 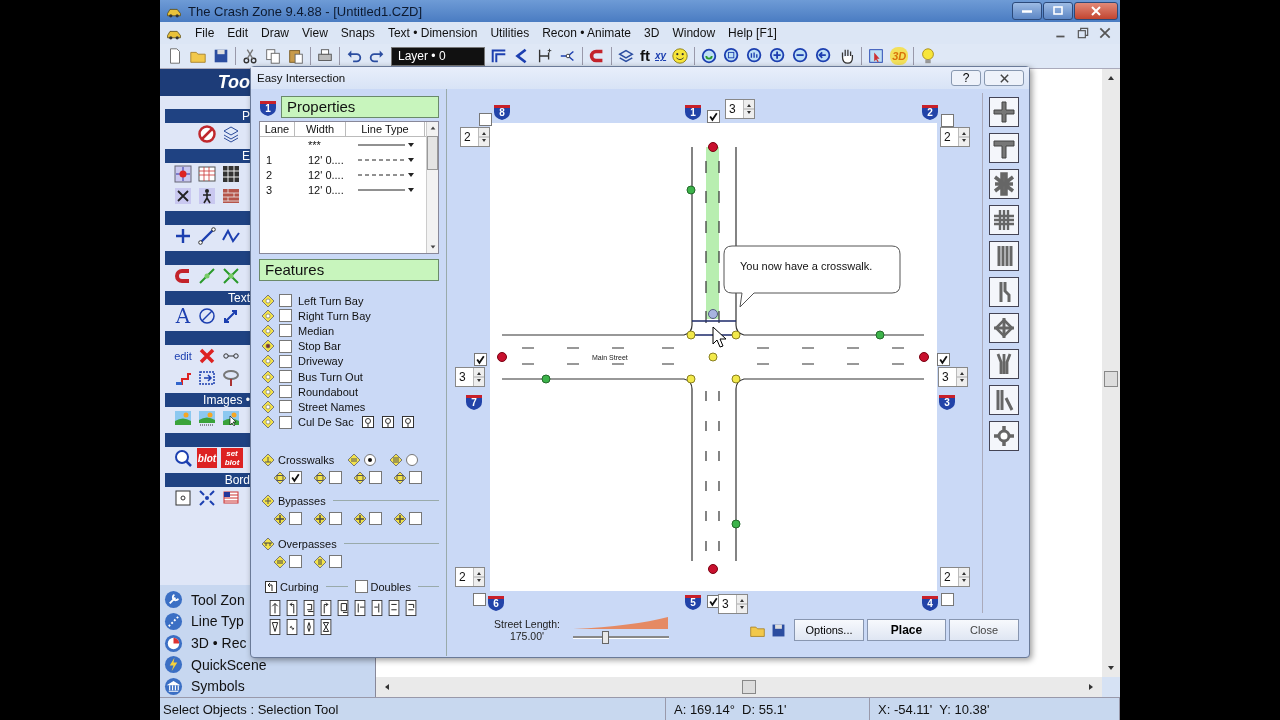 What do you see at coordinates (306, 459) in the screenshot?
I see `crosswalks-label: Crosswalks` at bounding box center [306, 459].